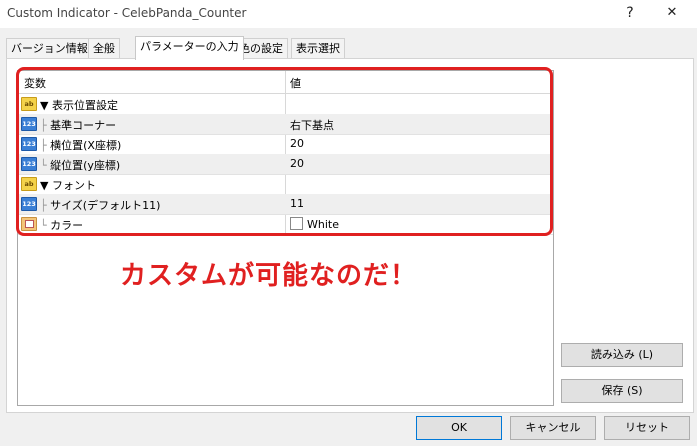 The width and height of the screenshot is (697, 446). I want to click on tab-visualization: 表示選択, so click(318, 48).